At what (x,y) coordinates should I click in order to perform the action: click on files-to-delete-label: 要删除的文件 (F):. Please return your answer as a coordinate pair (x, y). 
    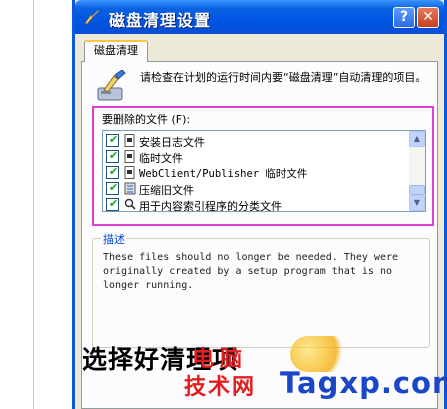
    Looking at the image, I should click on (146, 119).